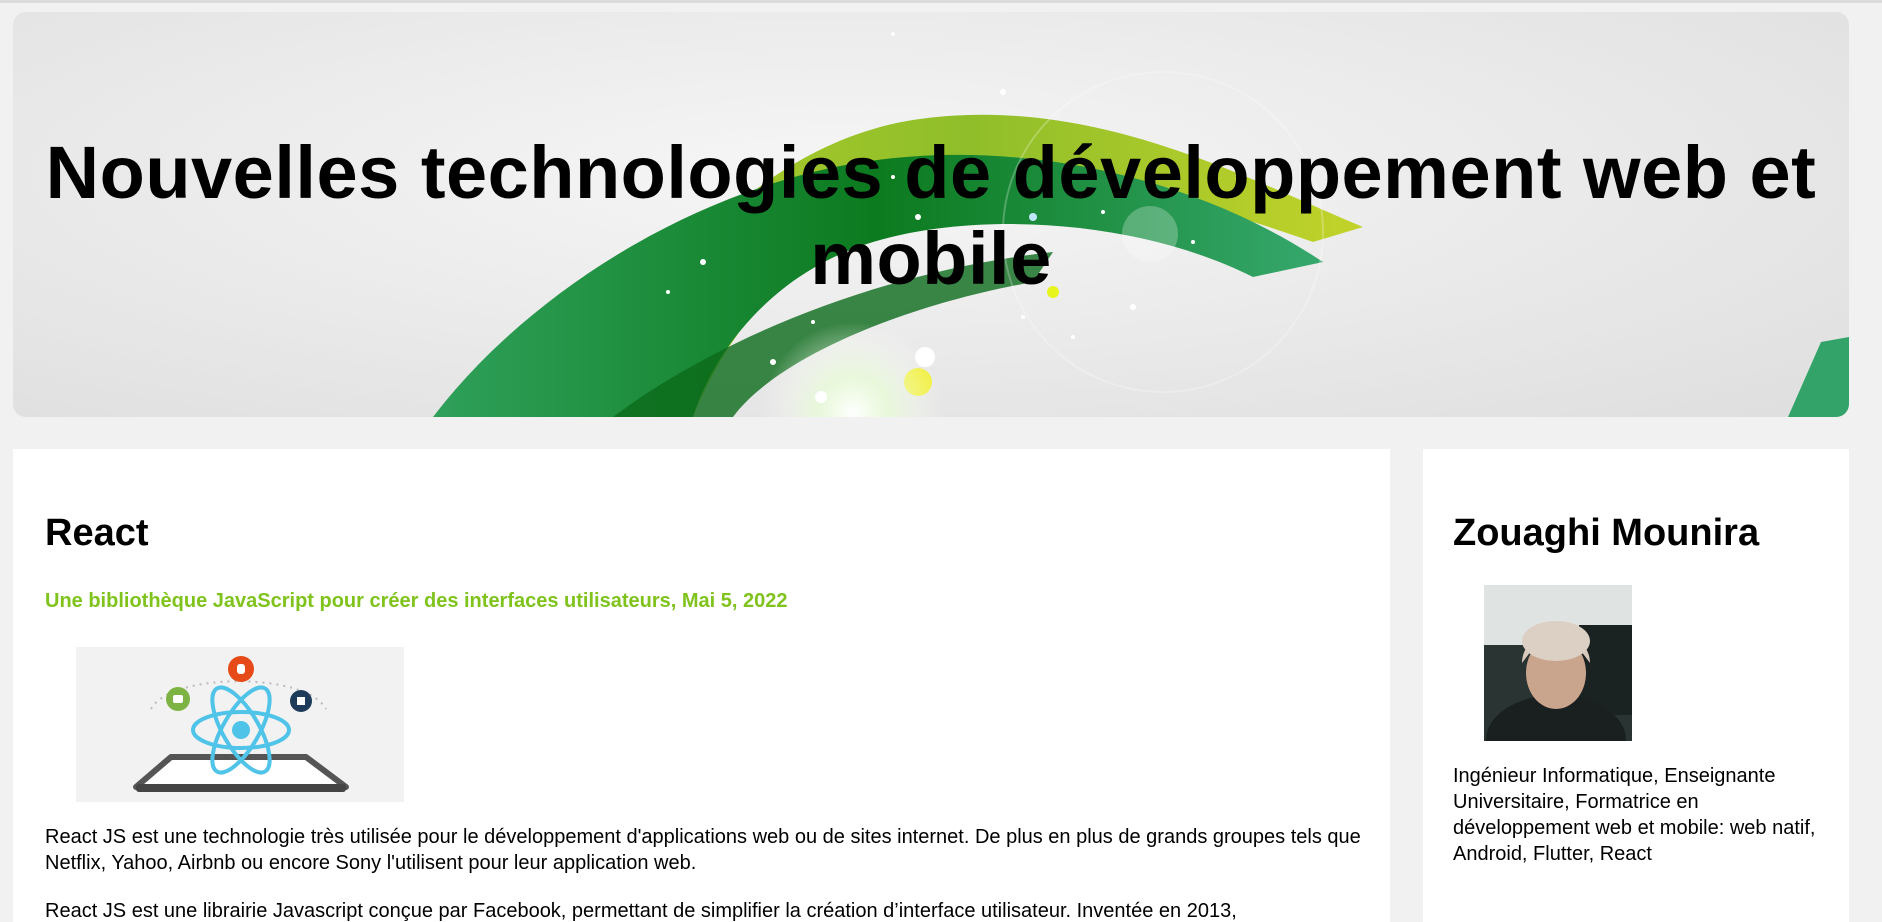 The height and width of the screenshot is (922, 1882). I want to click on author-name: Zouaghi Mounira, so click(1606, 533).